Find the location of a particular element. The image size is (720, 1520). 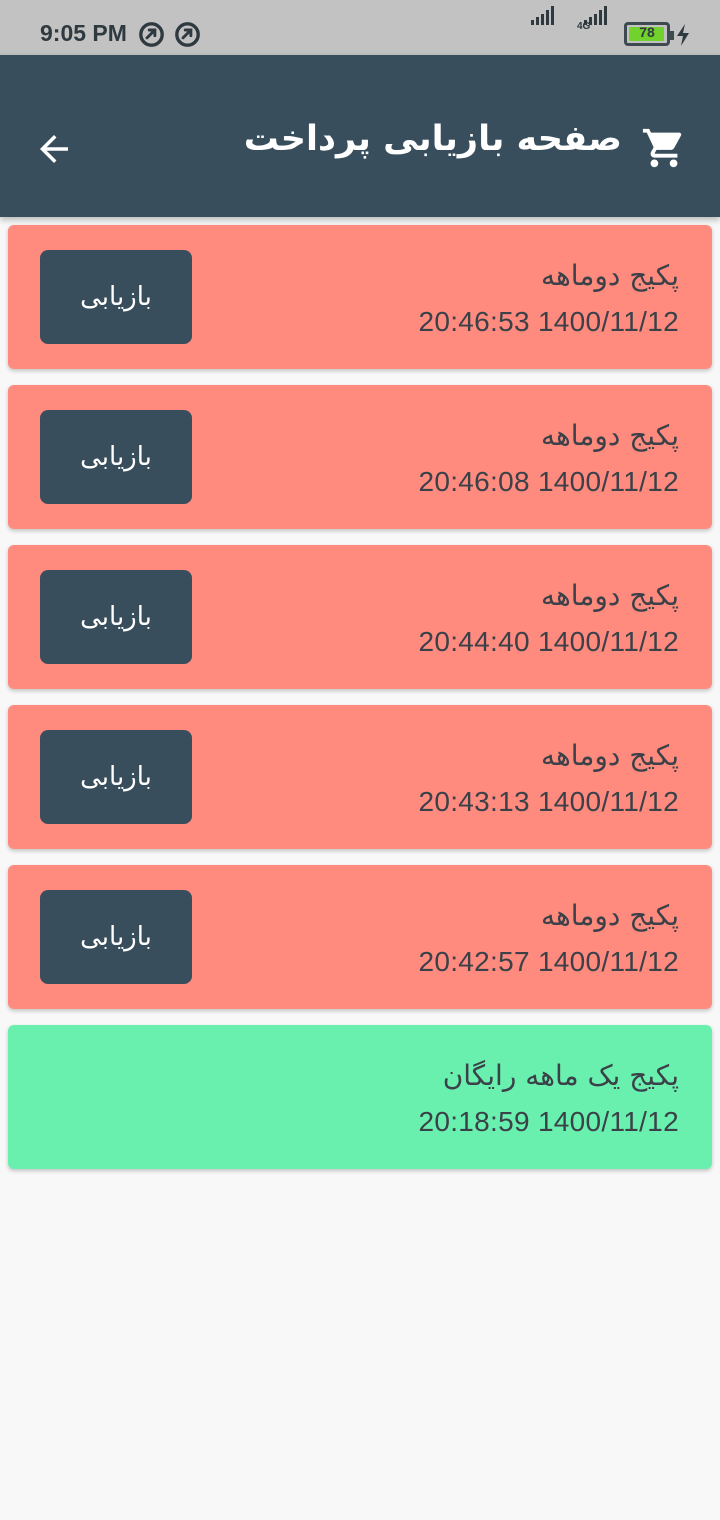

app-bar: صفحه بازیابی پرداخت is located at coordinates (360, 136).